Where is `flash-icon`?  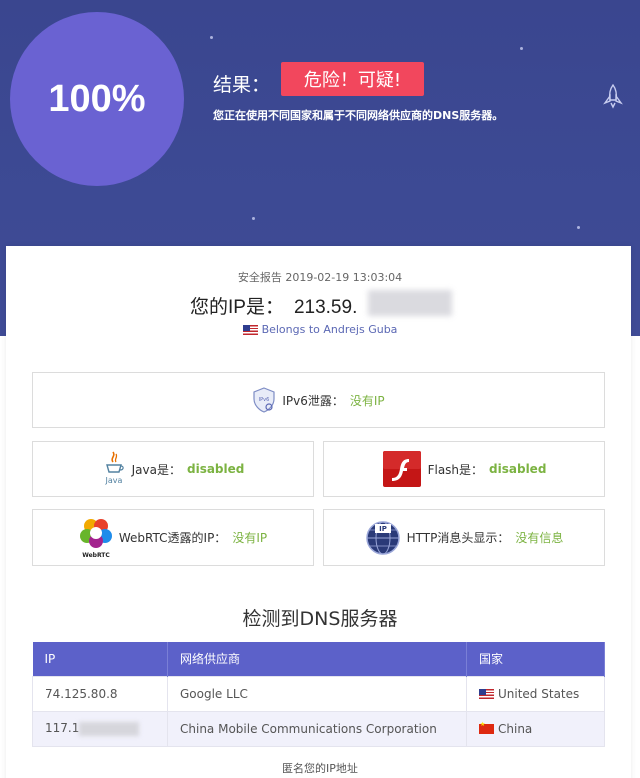 flash-icon is located at coordinates (402, 469).